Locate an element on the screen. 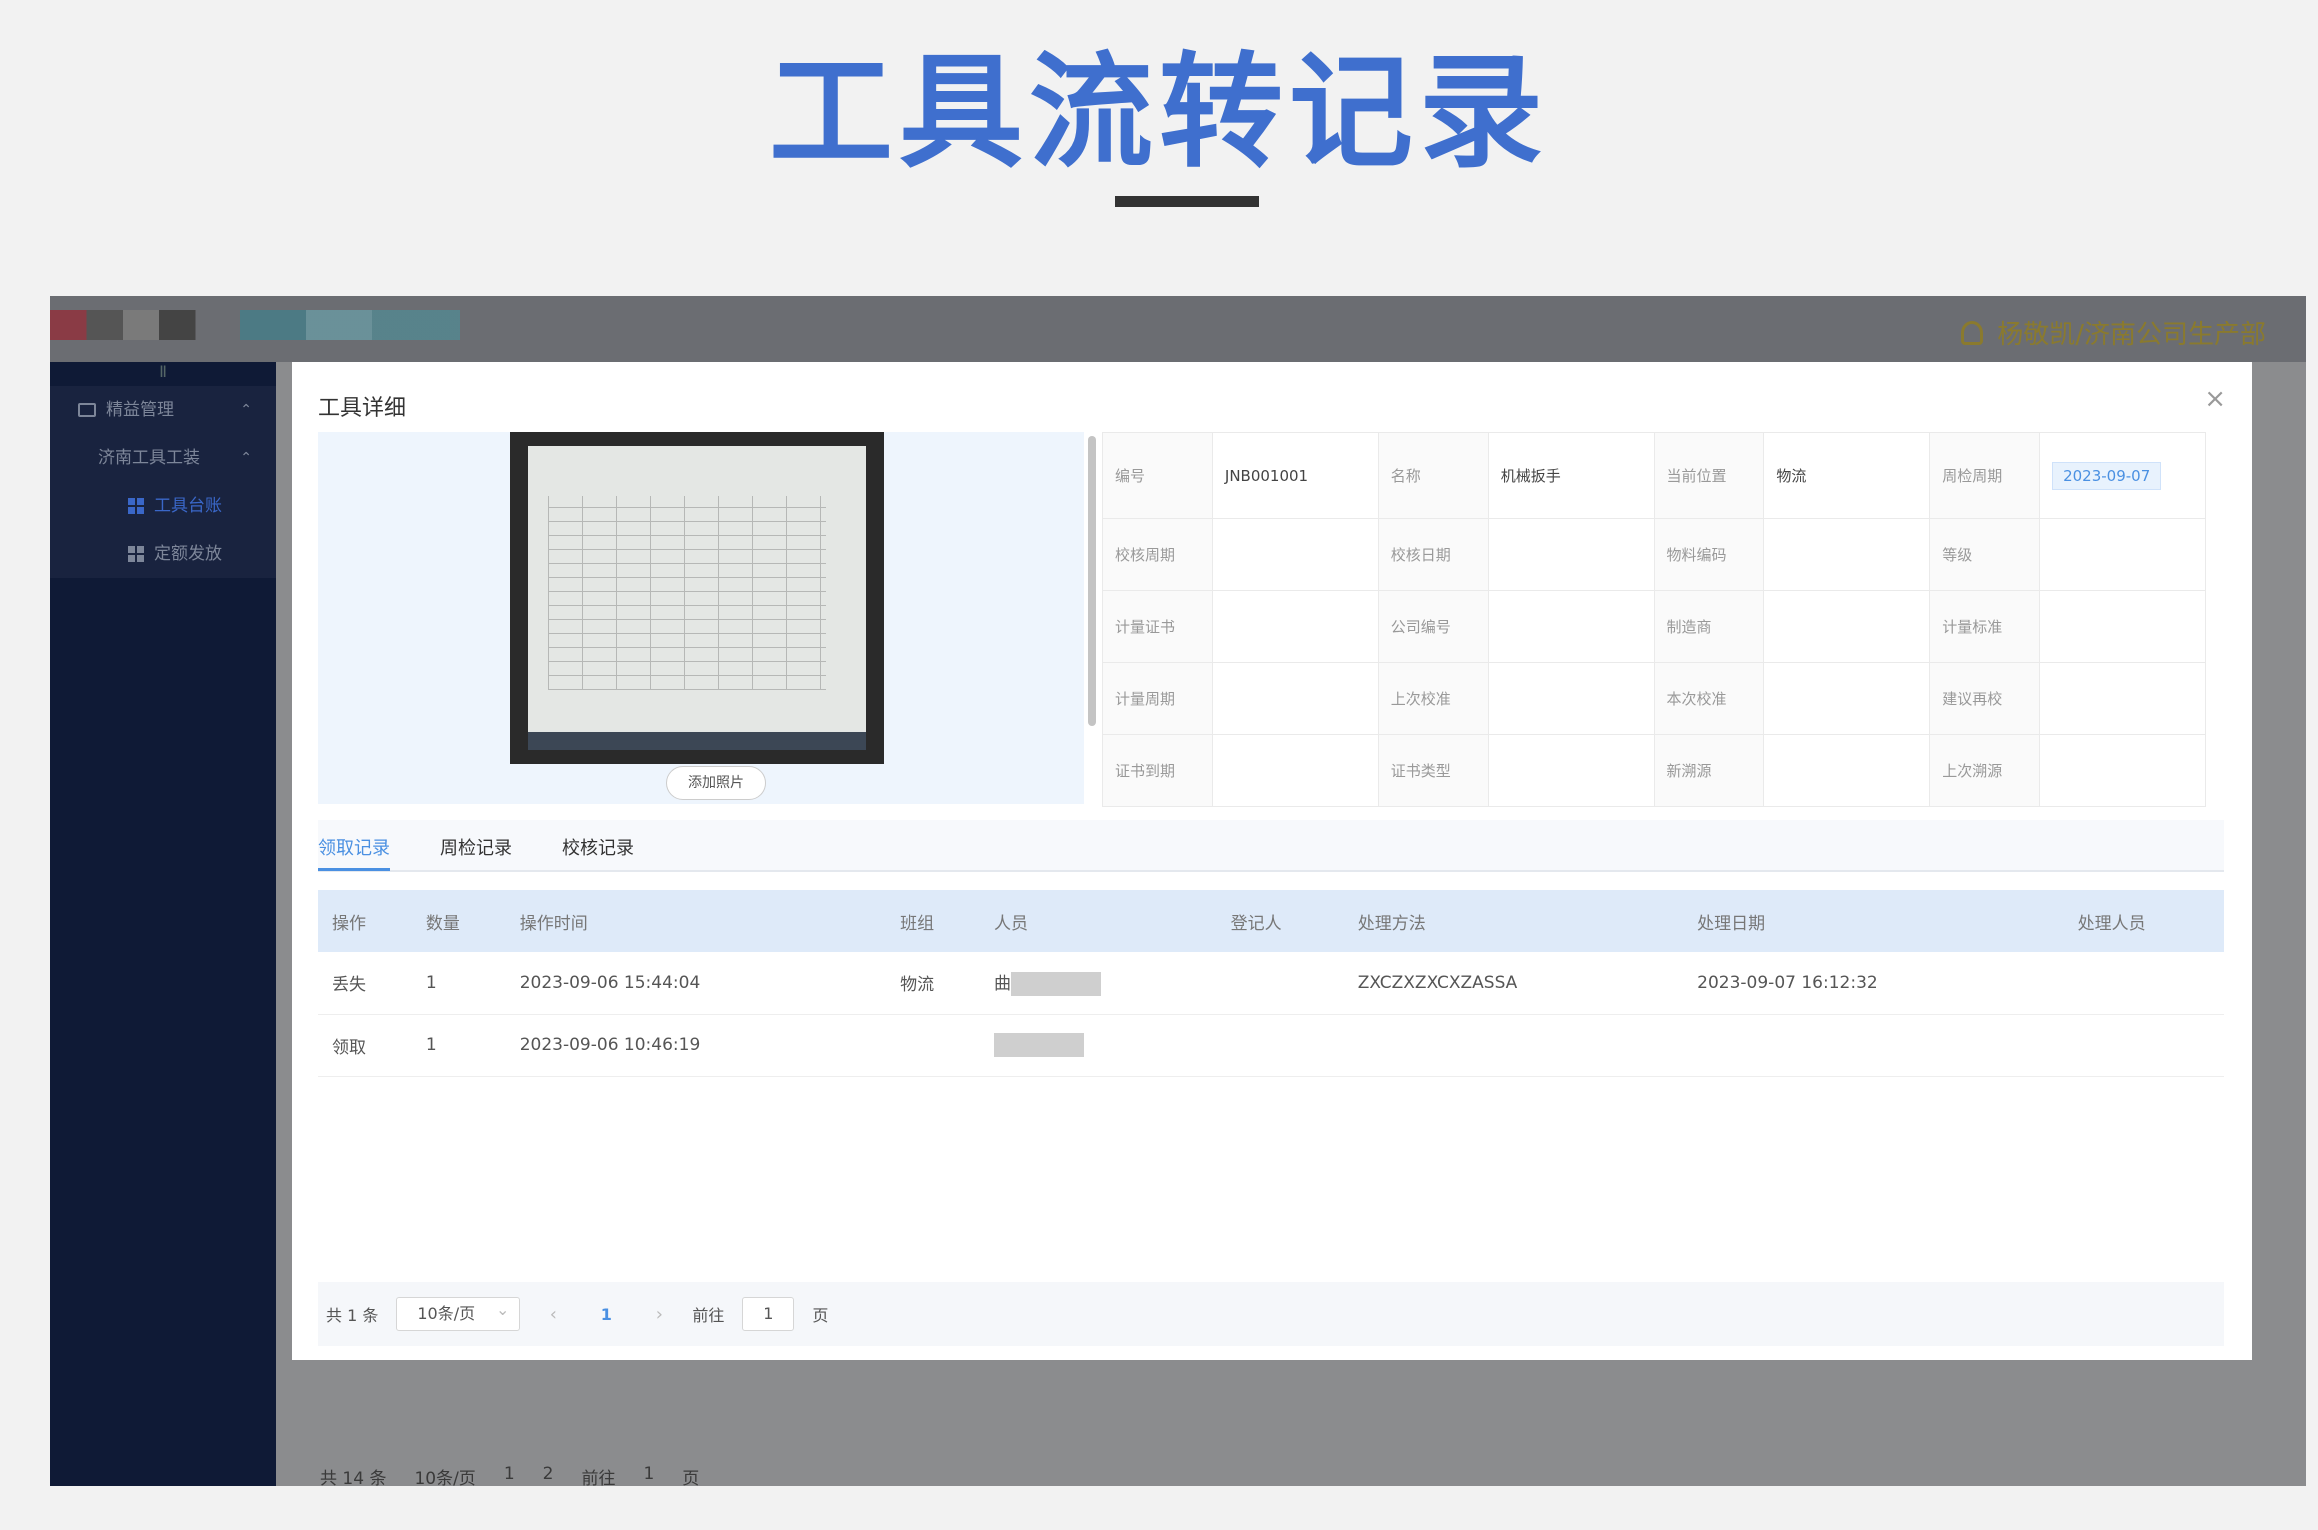  info-label: 上次溯源 is located at coordinates (1985, 770).